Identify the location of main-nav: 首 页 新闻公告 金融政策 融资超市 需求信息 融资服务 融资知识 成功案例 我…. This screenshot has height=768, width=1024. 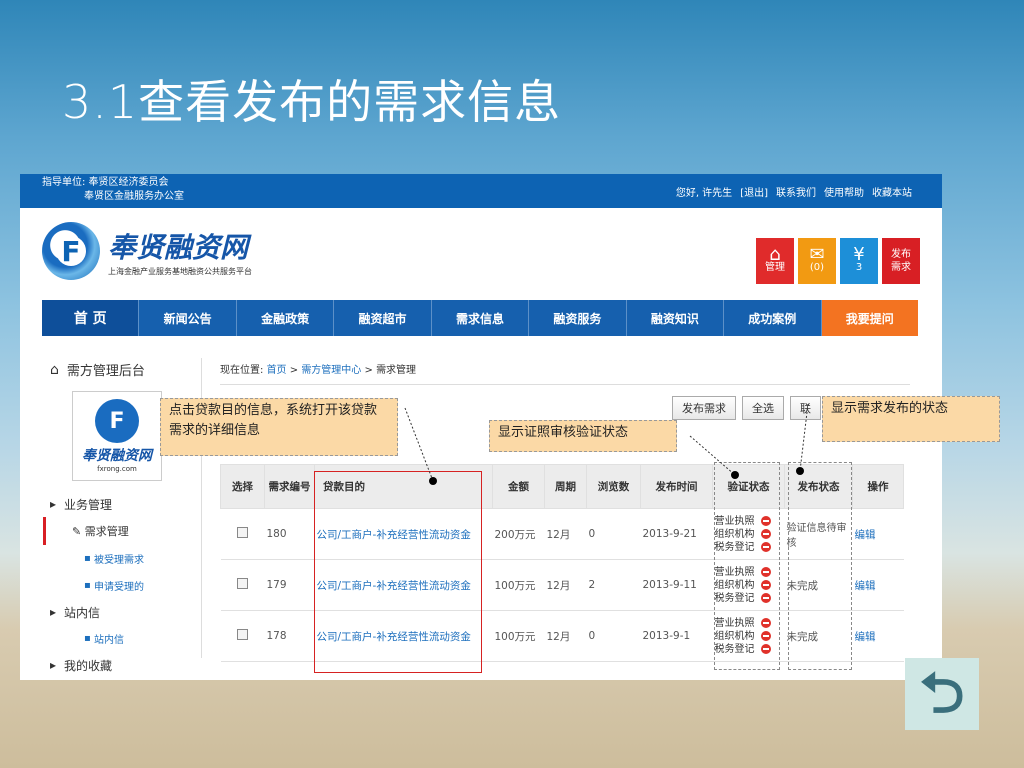
(480, 318).